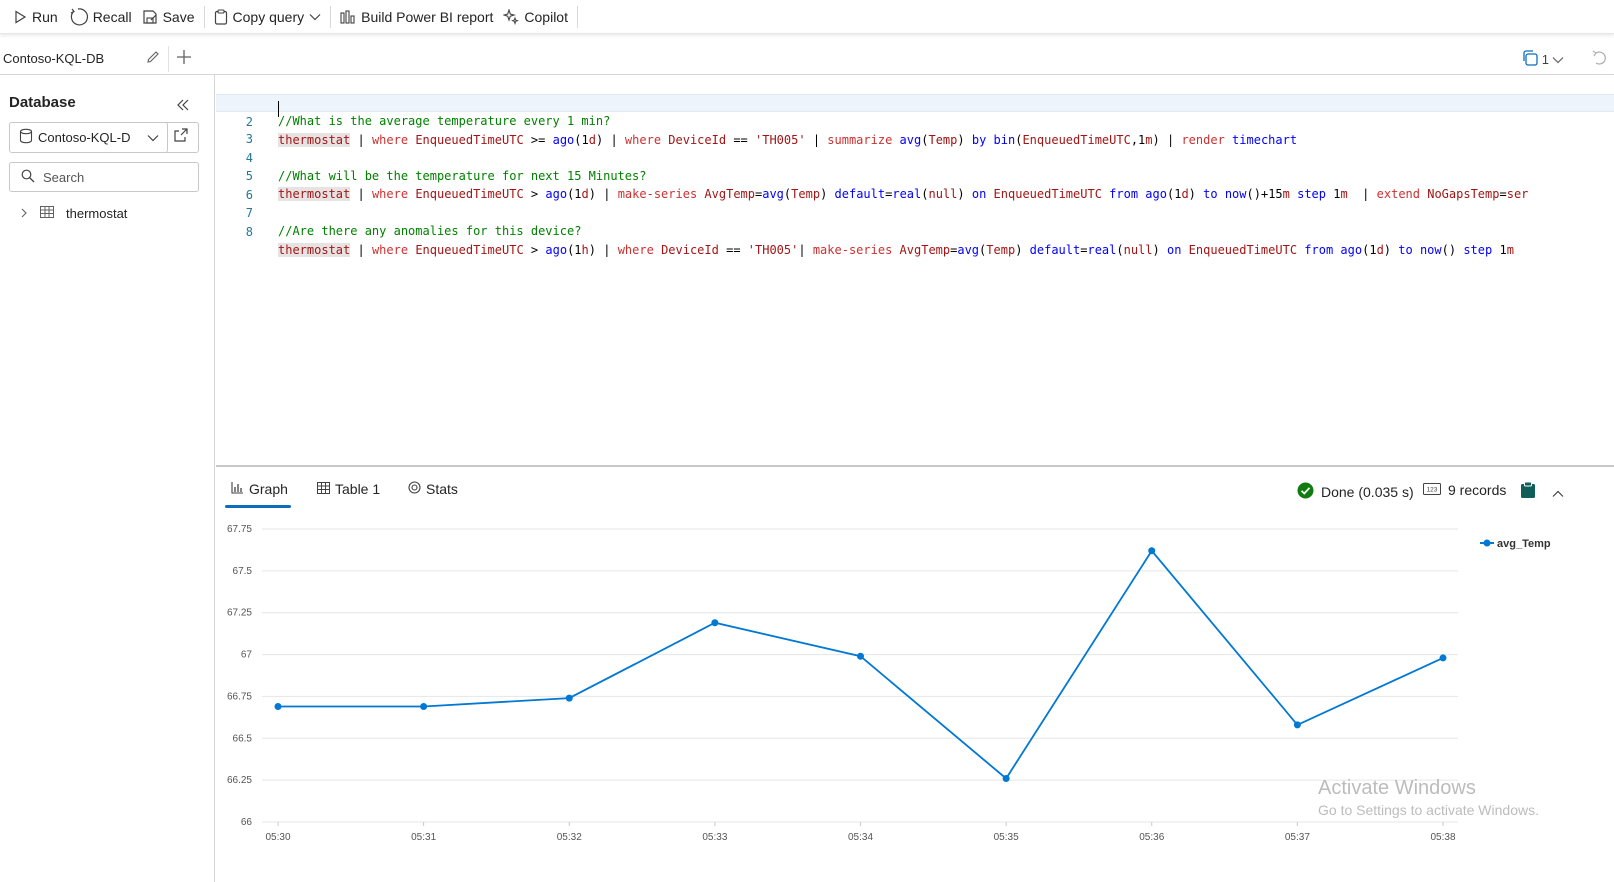  I want to click on pencil-icon, so click(153, 59).